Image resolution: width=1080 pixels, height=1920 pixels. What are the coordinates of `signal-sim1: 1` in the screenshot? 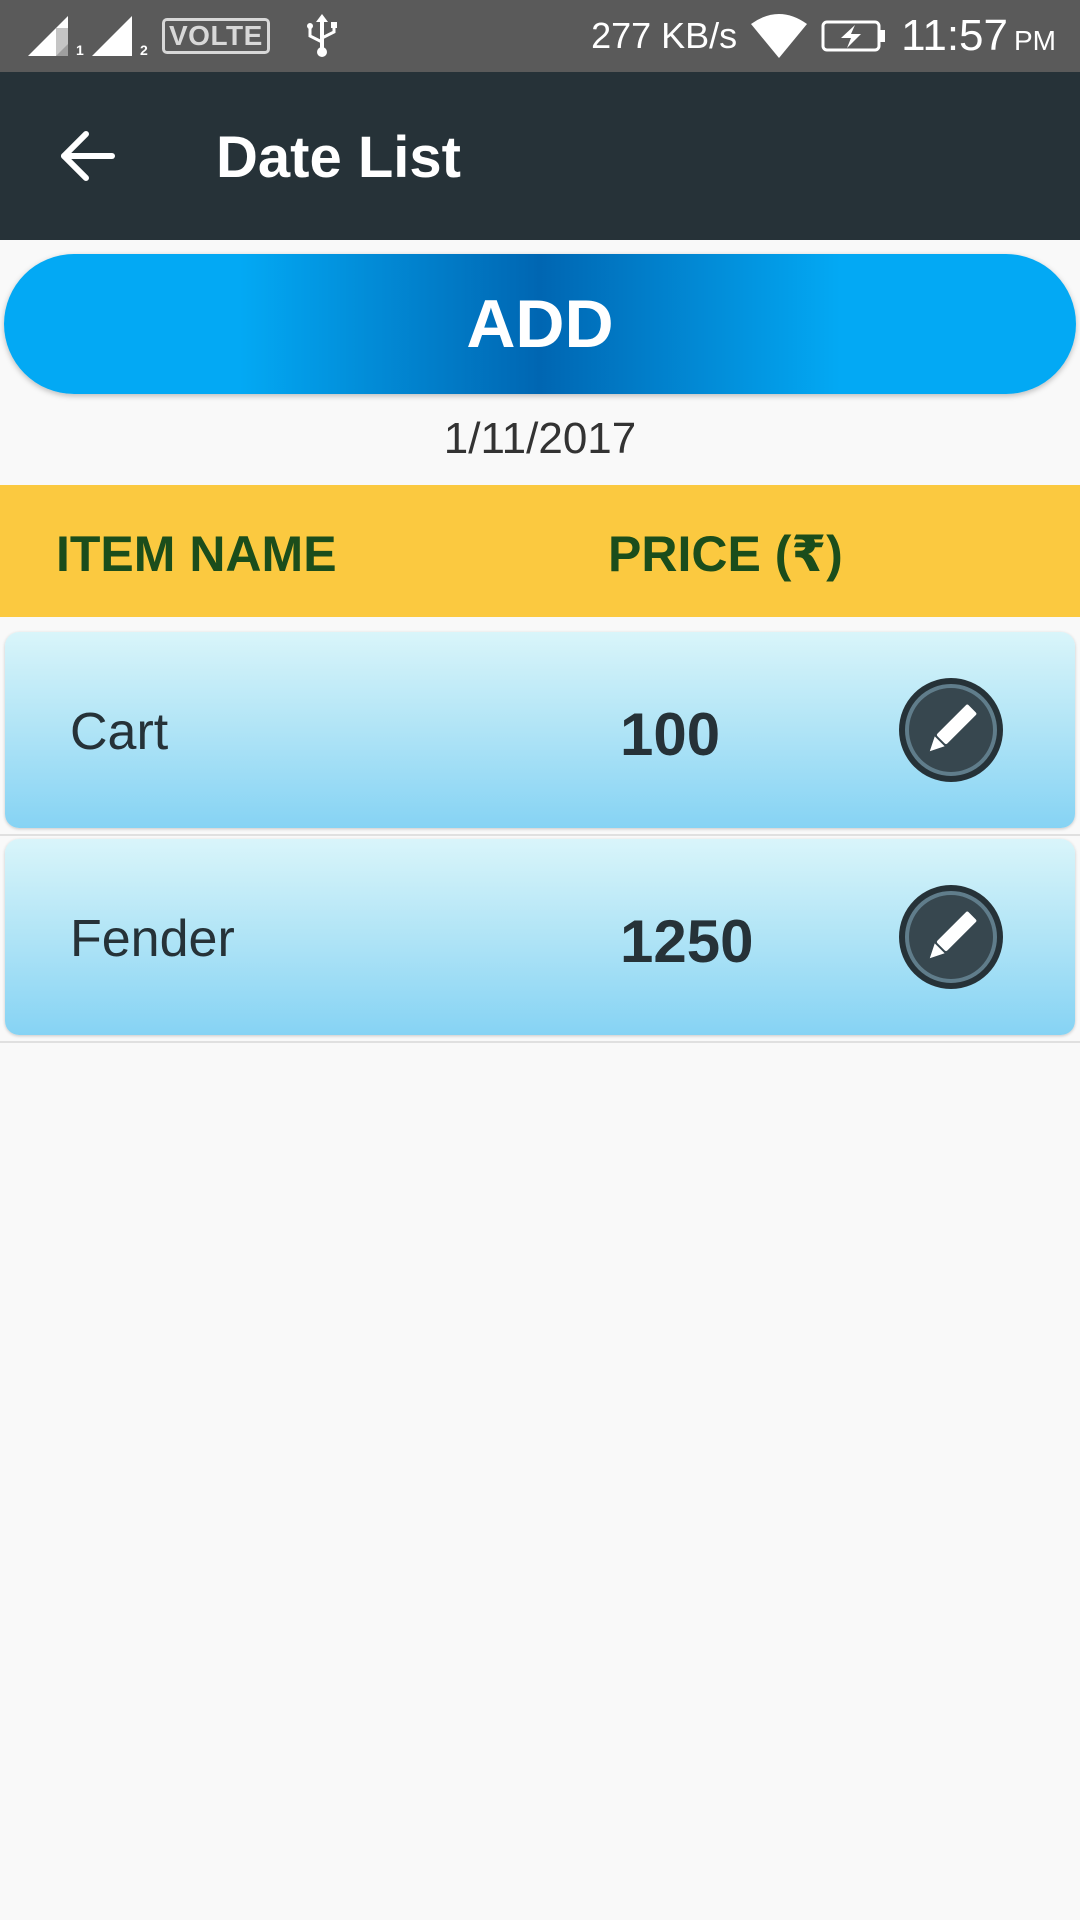 It's located at (56, 37).